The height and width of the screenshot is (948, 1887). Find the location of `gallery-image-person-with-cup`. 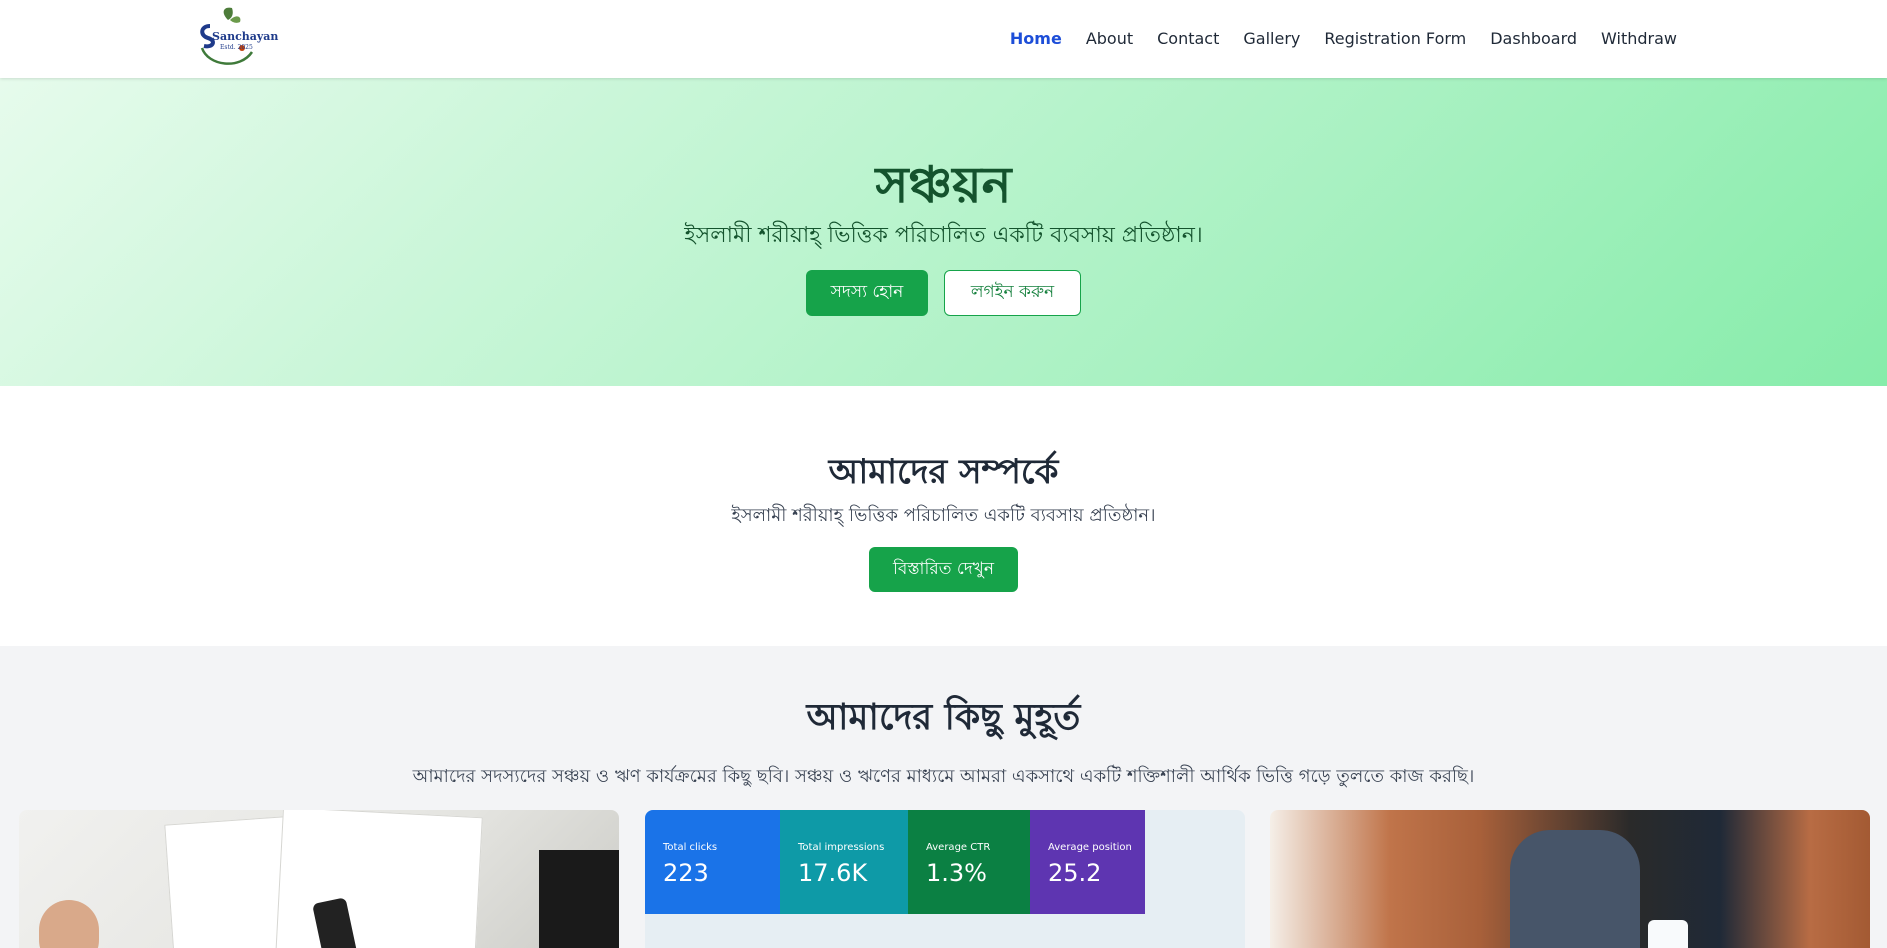

gallery-image-person-with-cup is located at coordinates (1570, 879).